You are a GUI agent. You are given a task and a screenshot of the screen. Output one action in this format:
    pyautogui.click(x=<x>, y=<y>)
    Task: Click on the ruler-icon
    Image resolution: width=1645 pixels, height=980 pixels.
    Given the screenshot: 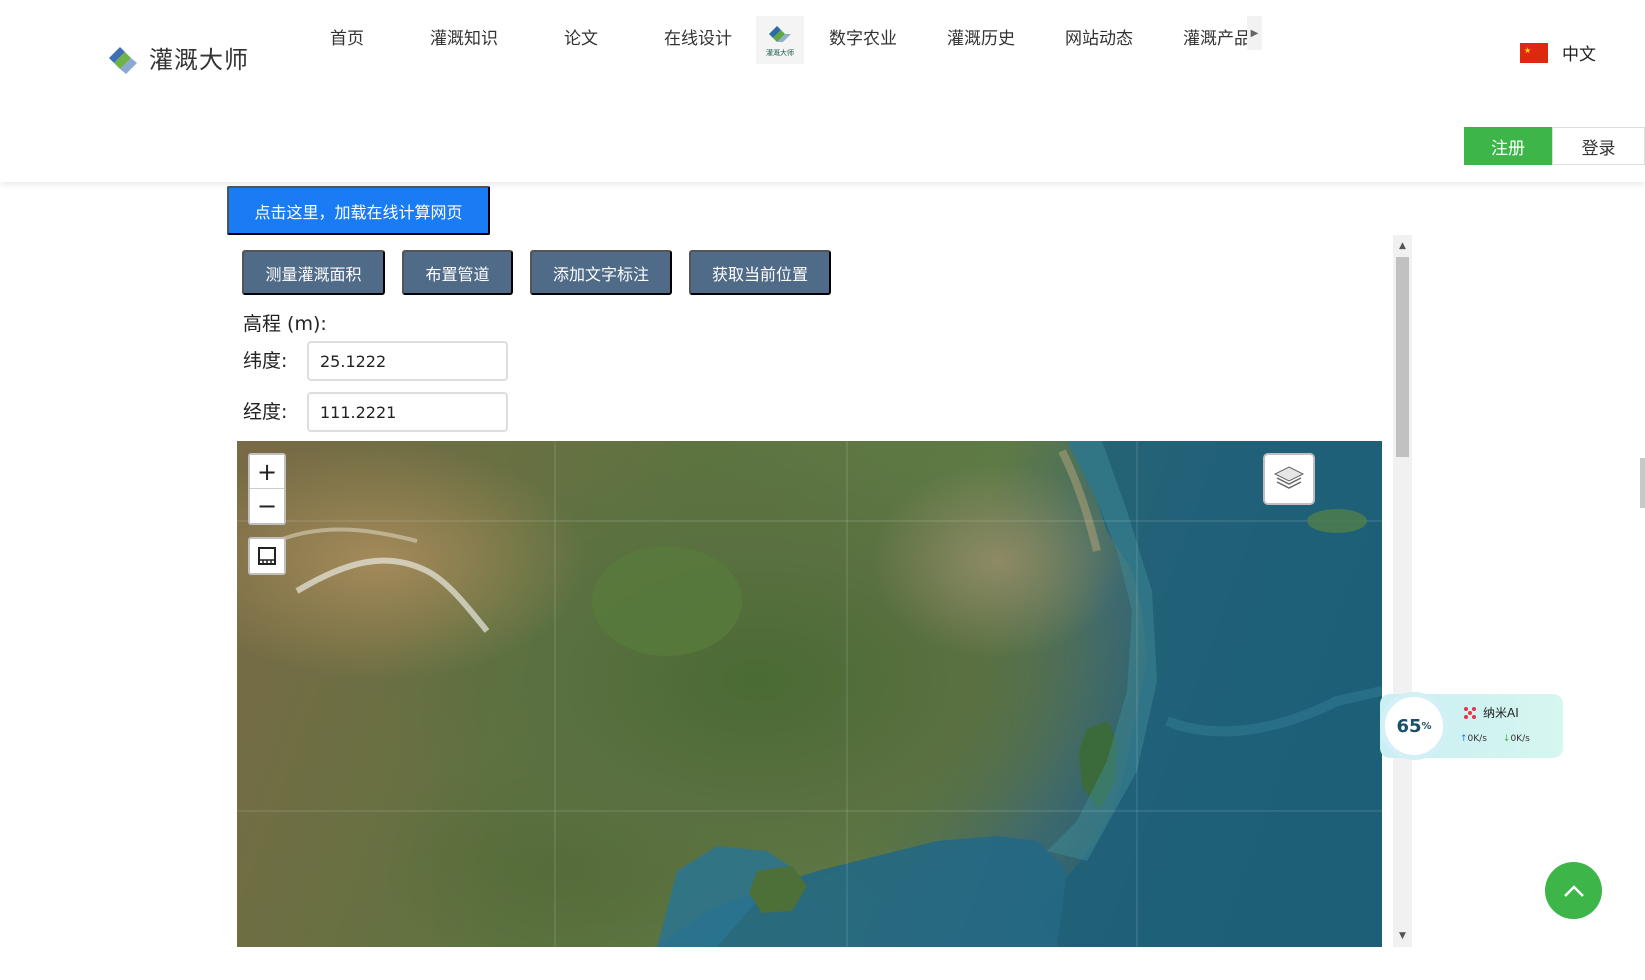 What is the action you would take?
    pyautogui.click(x=267, y=556)
    